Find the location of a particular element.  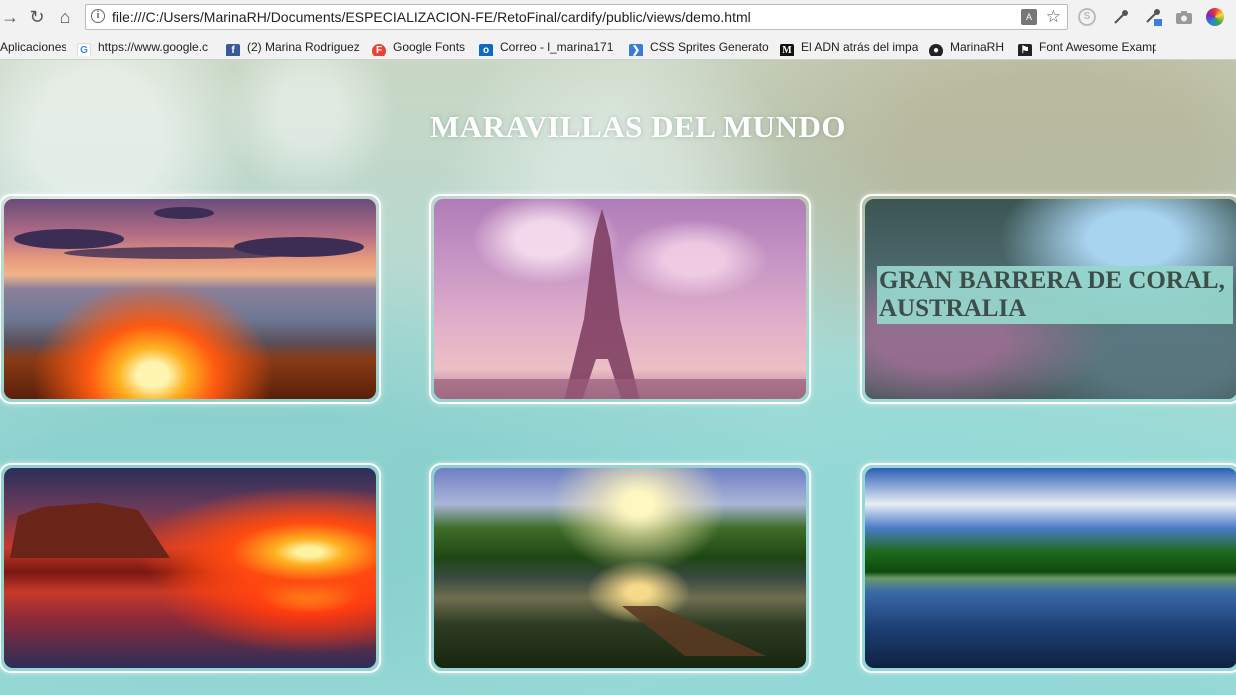

bookmark-label: https://www.google.c is located at coordinates (153, 47).